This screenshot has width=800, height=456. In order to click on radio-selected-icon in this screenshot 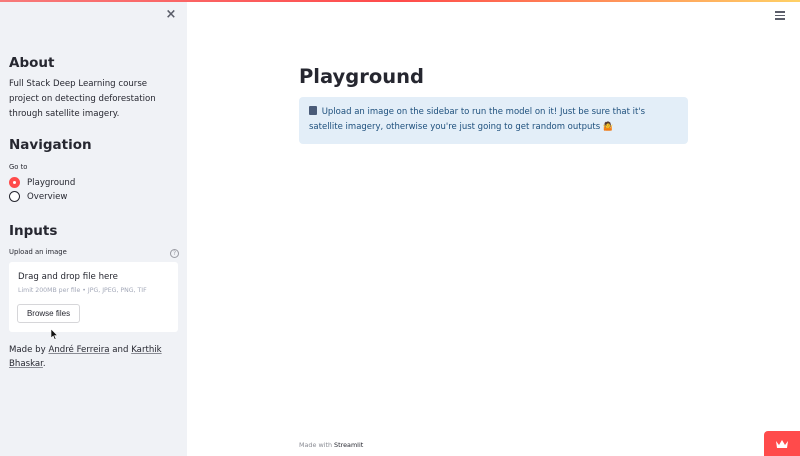, I will do `click(14, 182)`.